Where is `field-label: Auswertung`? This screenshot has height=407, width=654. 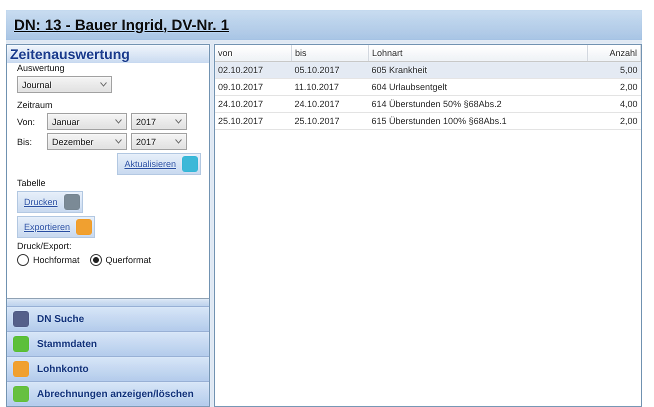
field-label: Auswertung is located at coordinates (41, 68).